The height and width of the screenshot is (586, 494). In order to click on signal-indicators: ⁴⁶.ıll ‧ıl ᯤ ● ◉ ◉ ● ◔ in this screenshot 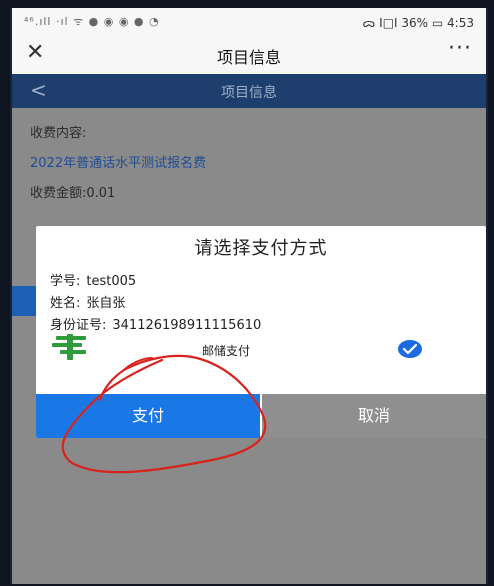, I will do `click(92, 21)`.